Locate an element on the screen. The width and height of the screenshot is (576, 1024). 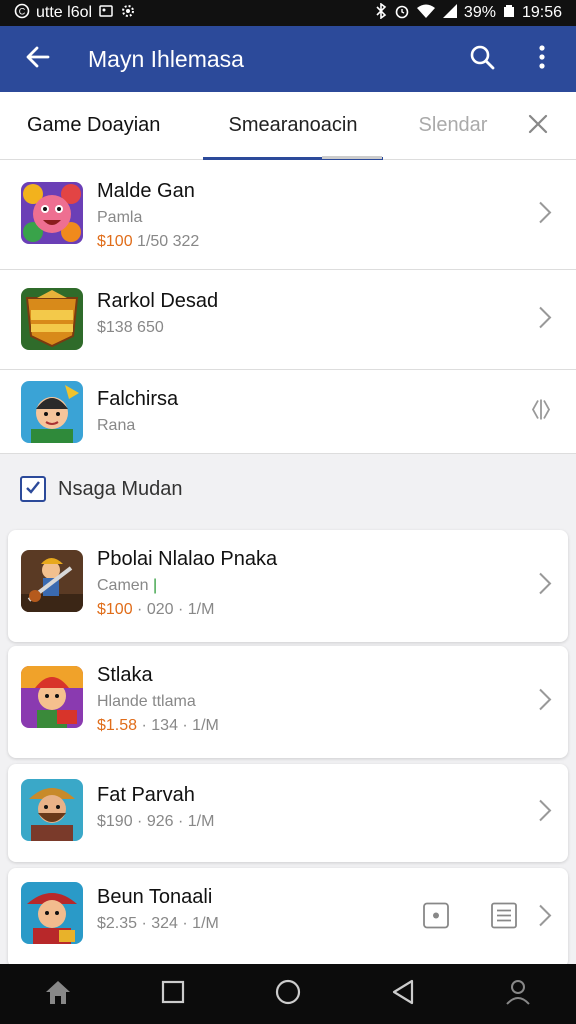
tab-game: Game Doayian is located at coordinates (115, 126).